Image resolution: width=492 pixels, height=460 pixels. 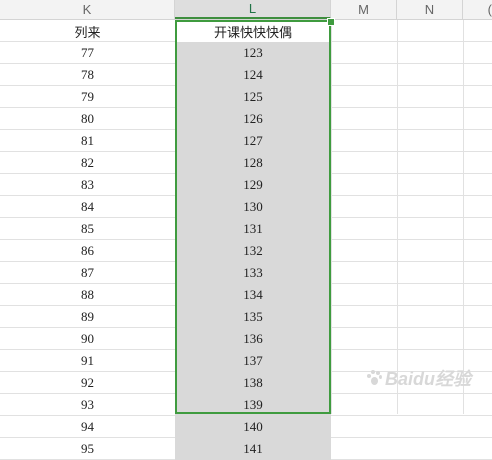 I want to click on table-row: 95 141, so click(x=246, y=449).